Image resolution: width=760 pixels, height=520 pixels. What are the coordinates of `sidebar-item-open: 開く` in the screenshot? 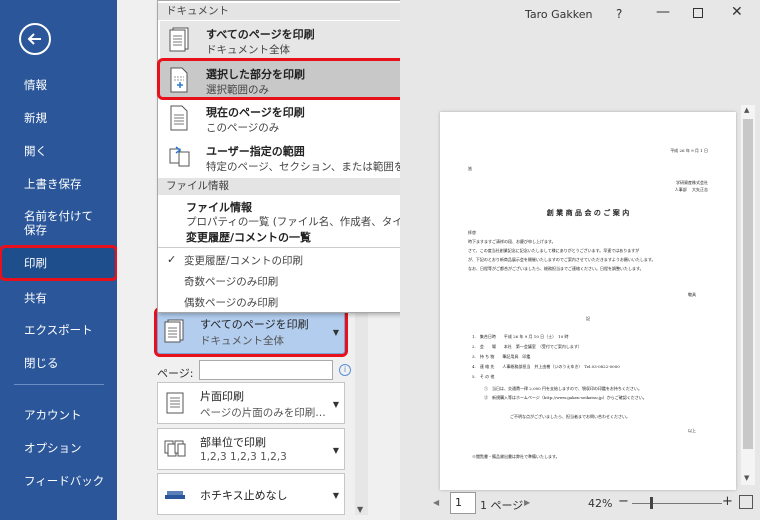 It's located at (58, 151).